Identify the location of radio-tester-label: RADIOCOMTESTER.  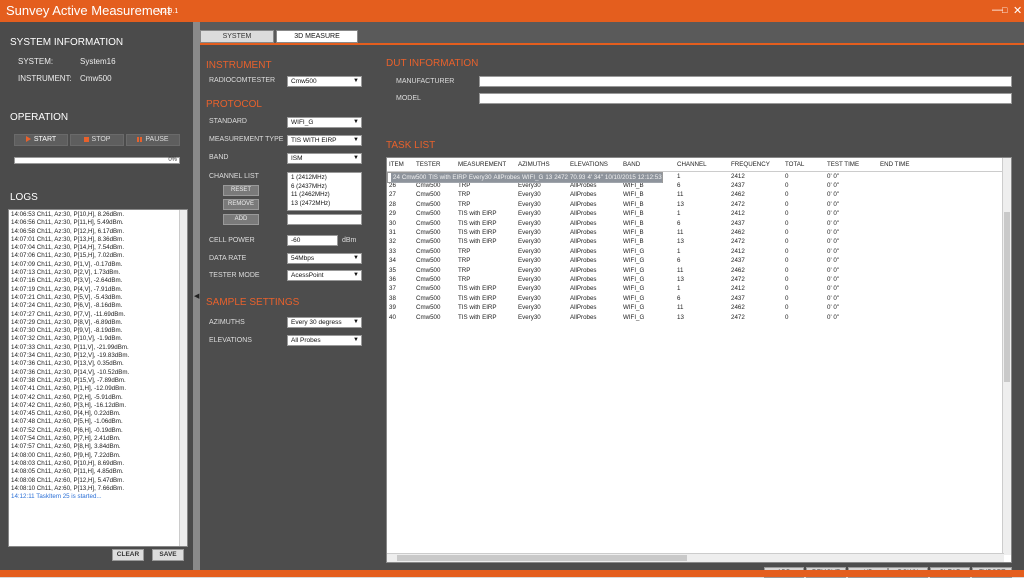
(242, 80).